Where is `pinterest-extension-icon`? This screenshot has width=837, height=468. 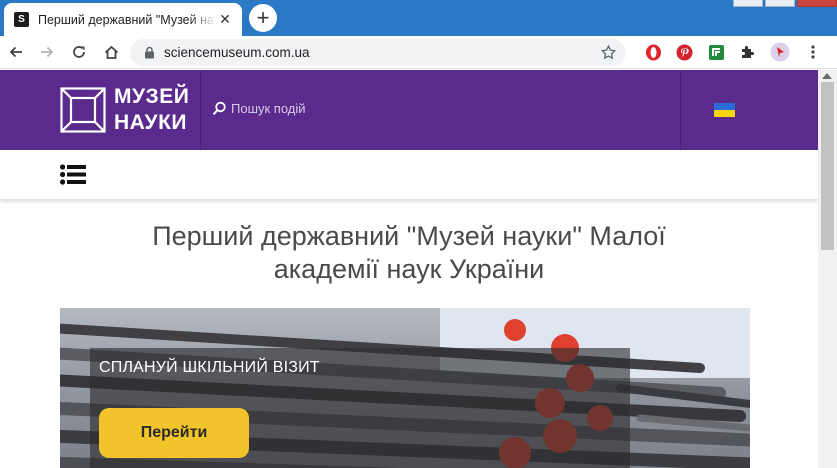 pinterest-extension-icon is located at coordinates (684, 52).